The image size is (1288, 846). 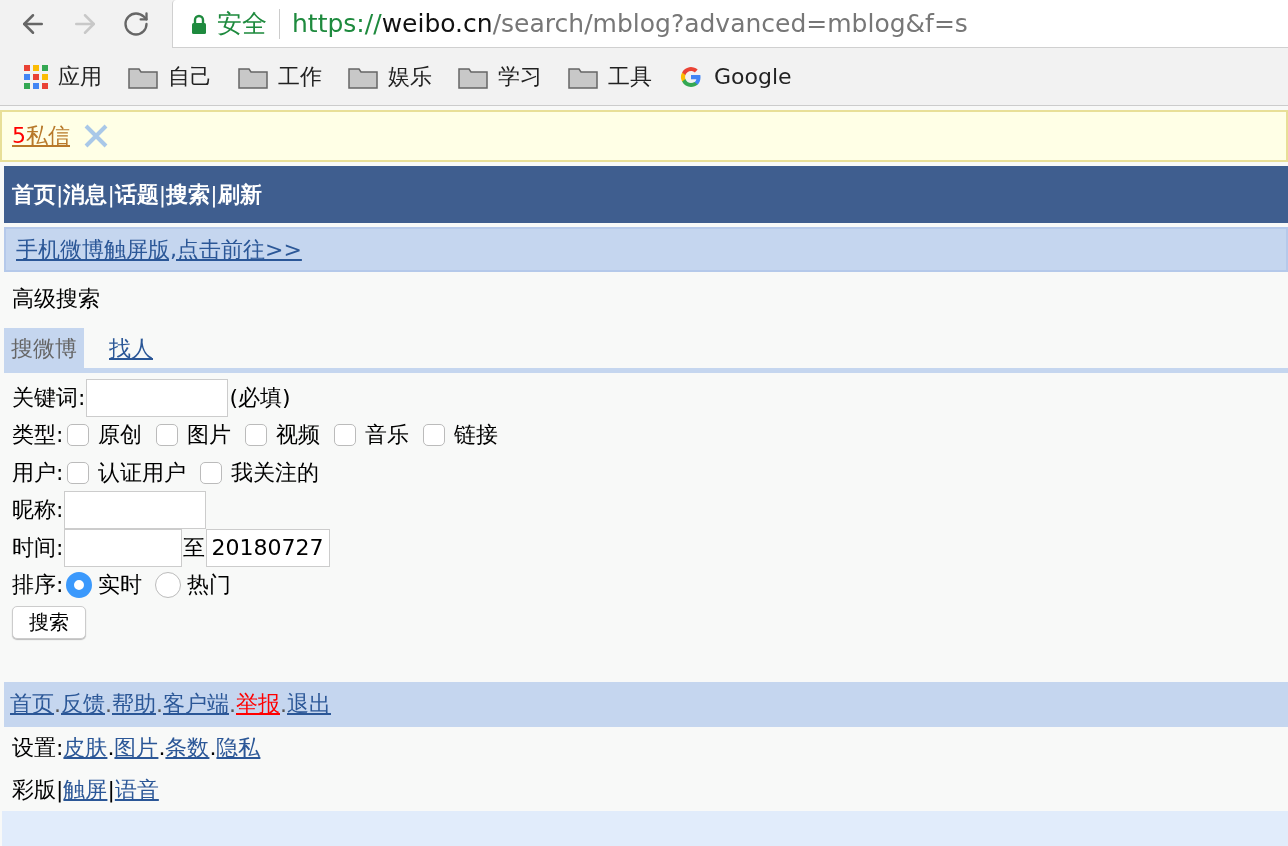 What do you see at coordinates (136, 747) in the screenshot?
I see `settings-link: 图片` at bounding box center [136, 747].